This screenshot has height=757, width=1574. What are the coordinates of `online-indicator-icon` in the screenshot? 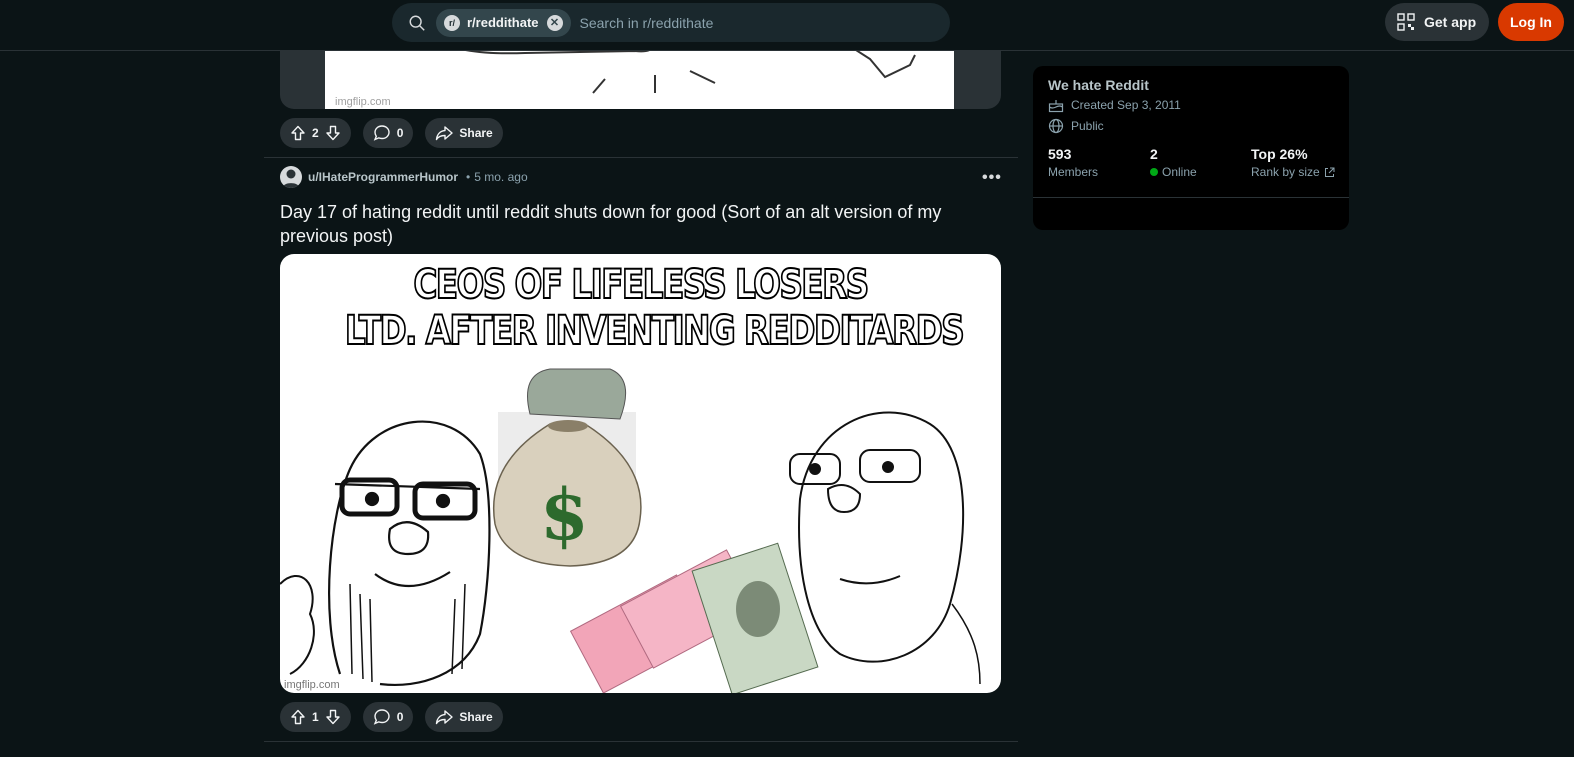 It's located at (1154, 172).